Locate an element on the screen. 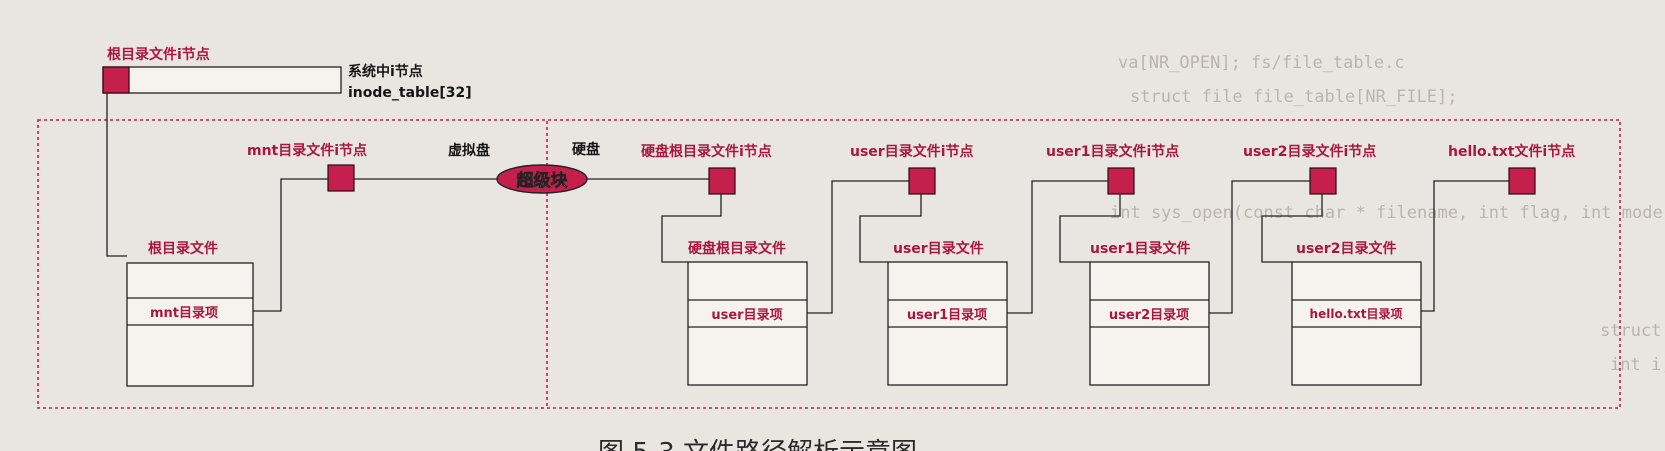 The width and height of the screenshot is (1665, 451). chain-dir-file-label: 硬盘根目录文件 is located at coordinates (737, 248).